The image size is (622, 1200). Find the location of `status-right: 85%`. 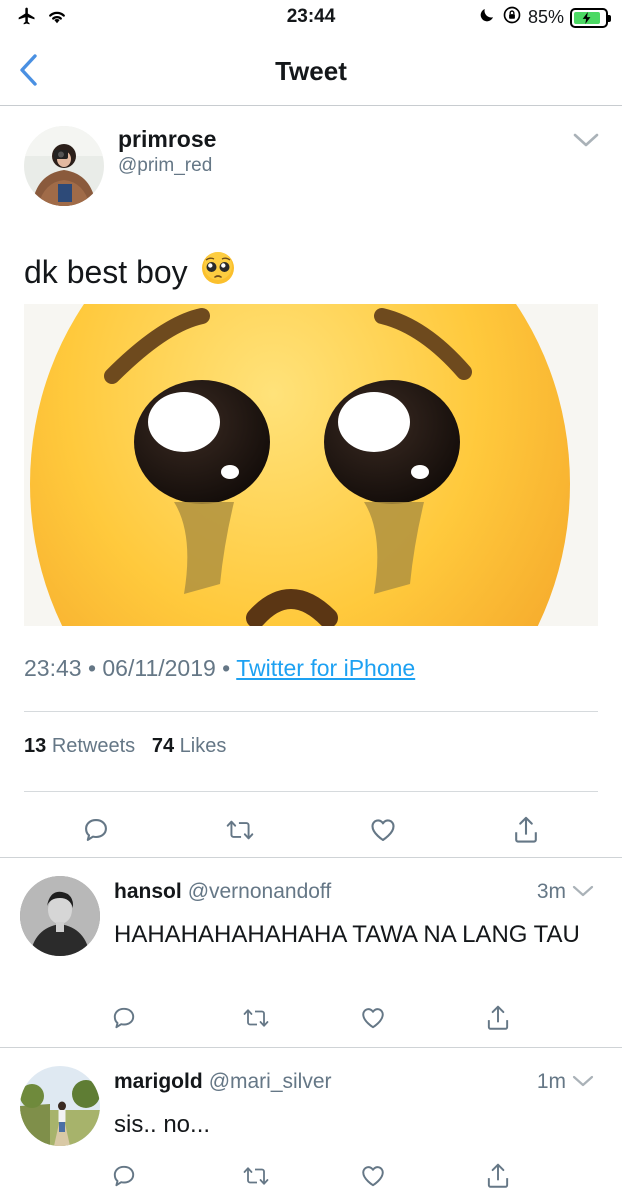

status-right: 85% is located at coordinates (544, 17).